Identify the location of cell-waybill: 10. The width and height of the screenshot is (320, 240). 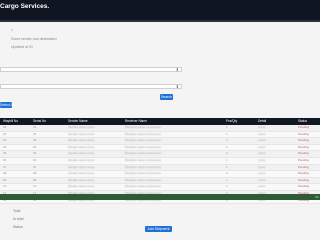
(5, 186).